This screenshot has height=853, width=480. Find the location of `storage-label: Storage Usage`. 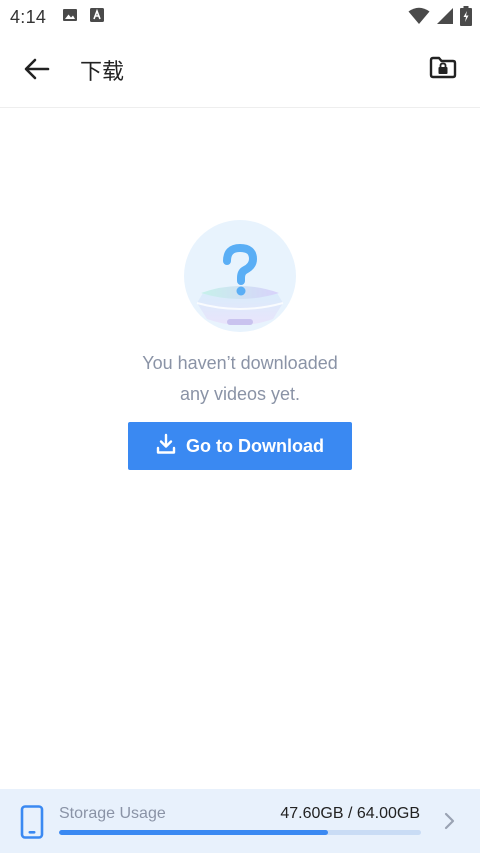

storage-label: Storage Usage is located at coordinates (112, 813).